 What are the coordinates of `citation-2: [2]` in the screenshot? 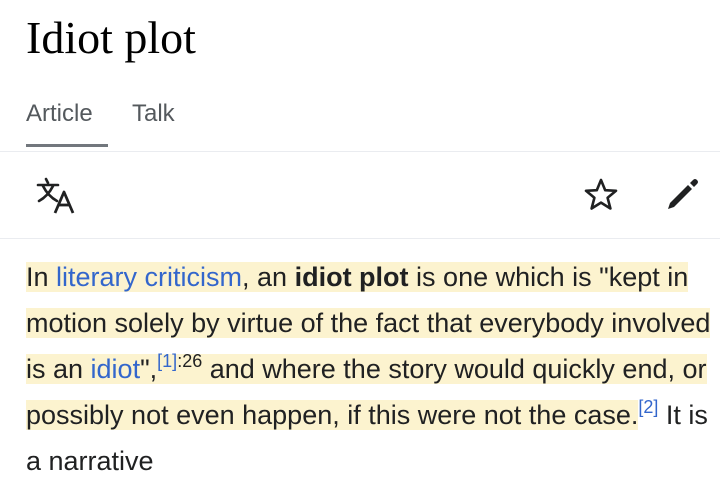 It's located at (648, 407).